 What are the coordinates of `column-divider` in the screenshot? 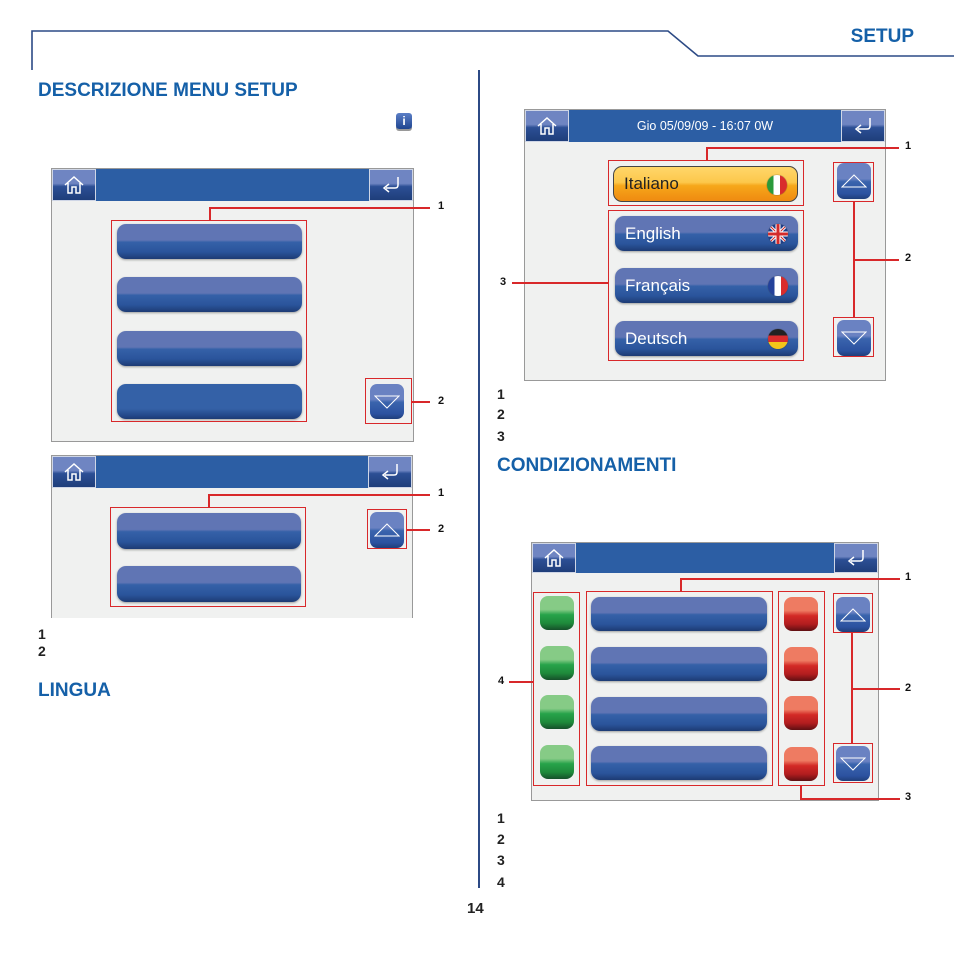 It's located at (479, 479).